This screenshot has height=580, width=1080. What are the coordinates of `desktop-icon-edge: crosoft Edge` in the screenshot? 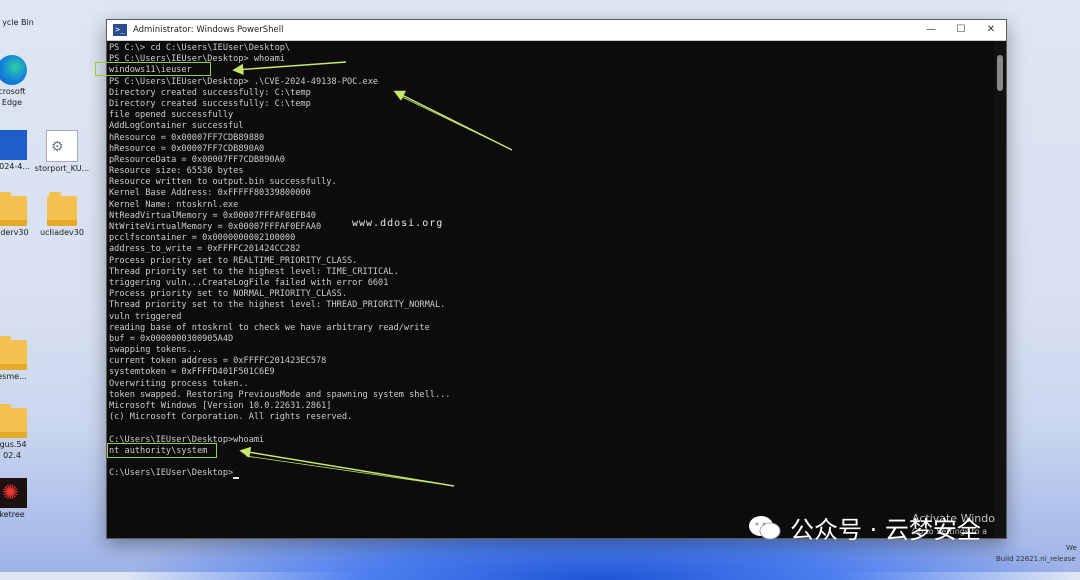 It's located at (25, 81).